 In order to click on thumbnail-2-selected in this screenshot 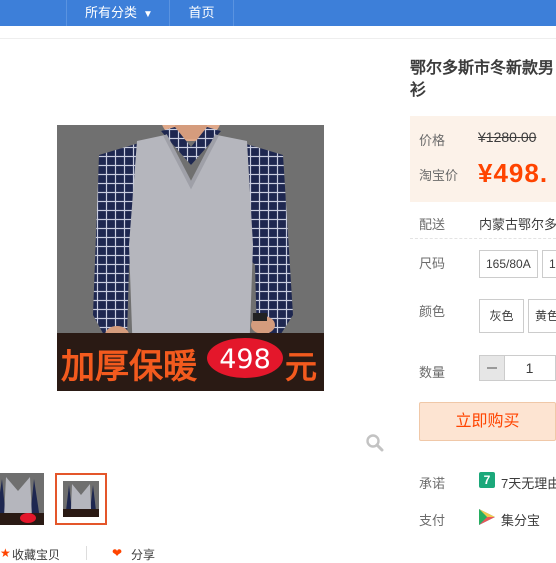, I will do `click(81, 499)`.